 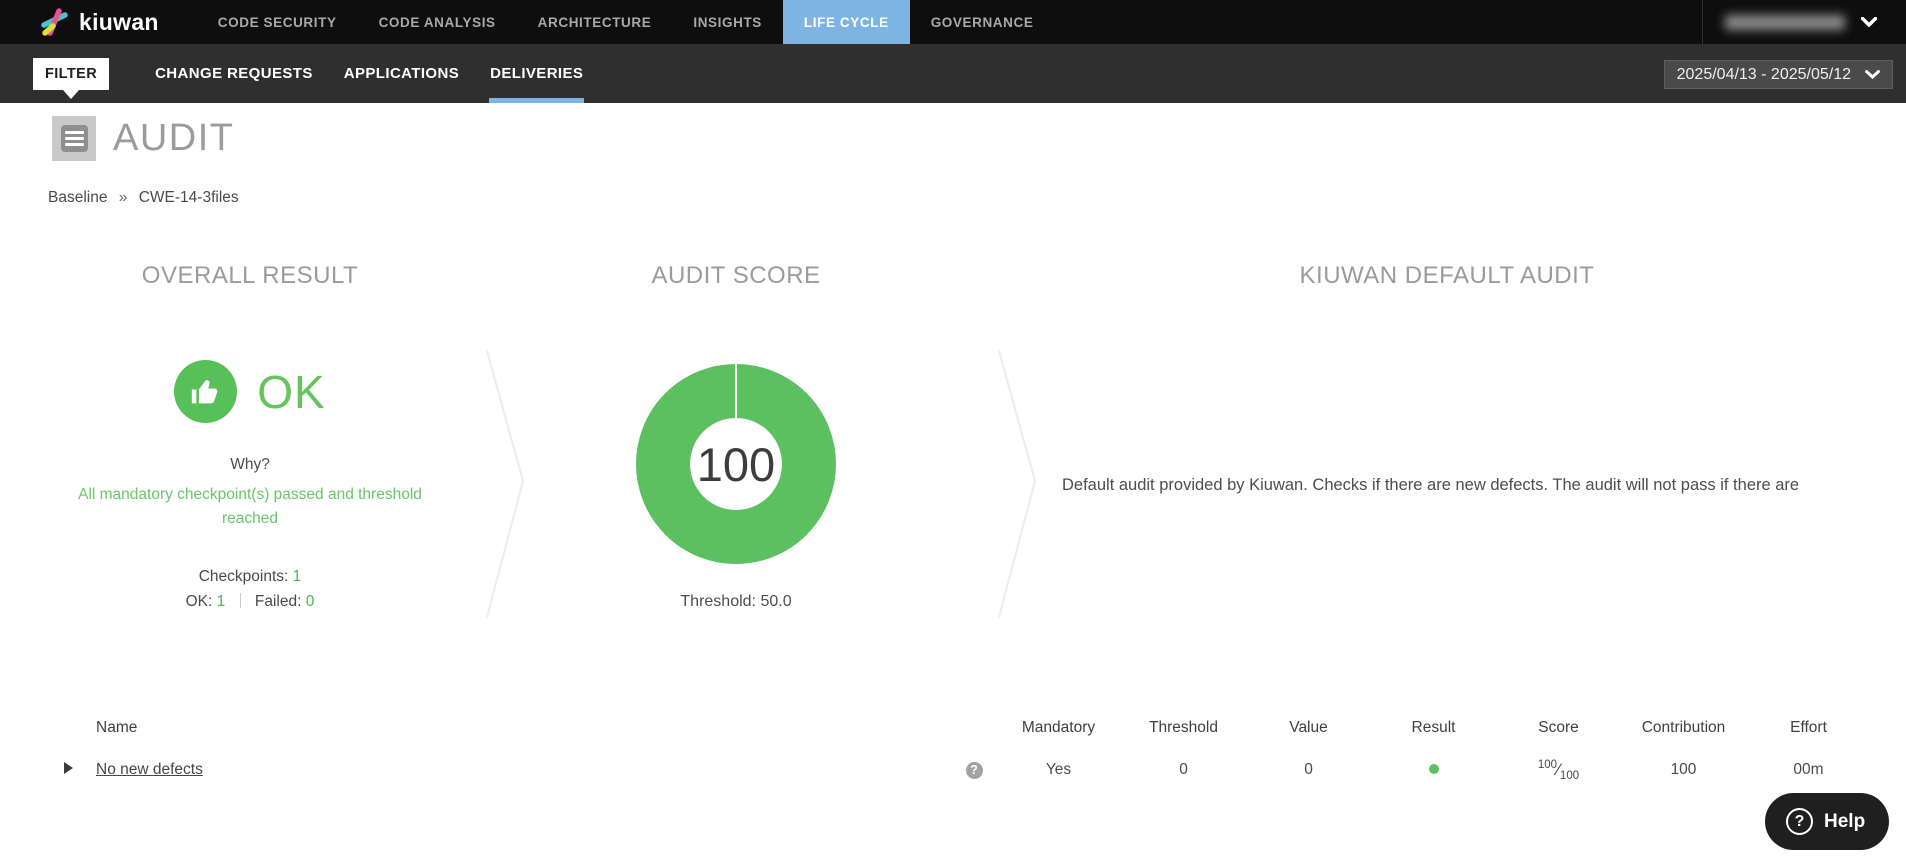 I want to click on cell-score: 100100, so click(x=1558, y=770).